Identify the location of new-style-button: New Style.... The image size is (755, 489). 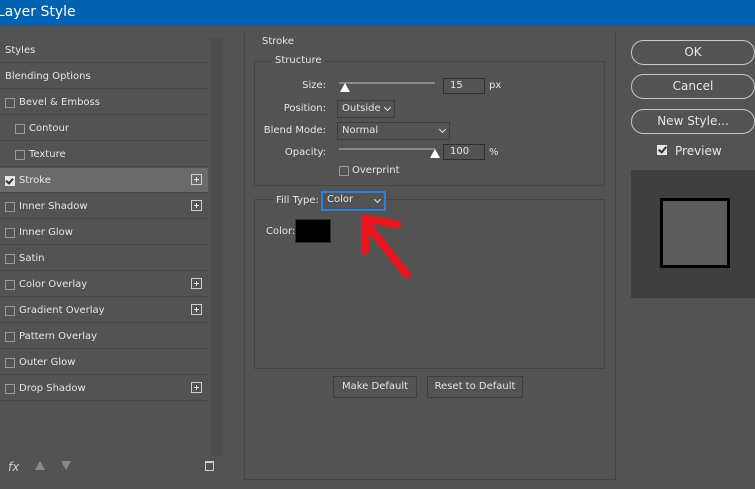
(693, 121).